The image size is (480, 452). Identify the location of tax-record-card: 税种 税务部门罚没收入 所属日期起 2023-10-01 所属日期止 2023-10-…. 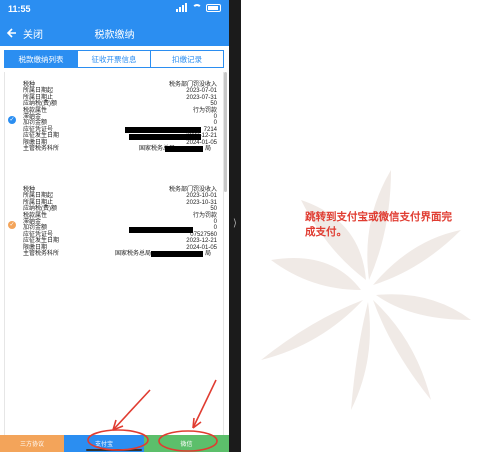
(114, 222).